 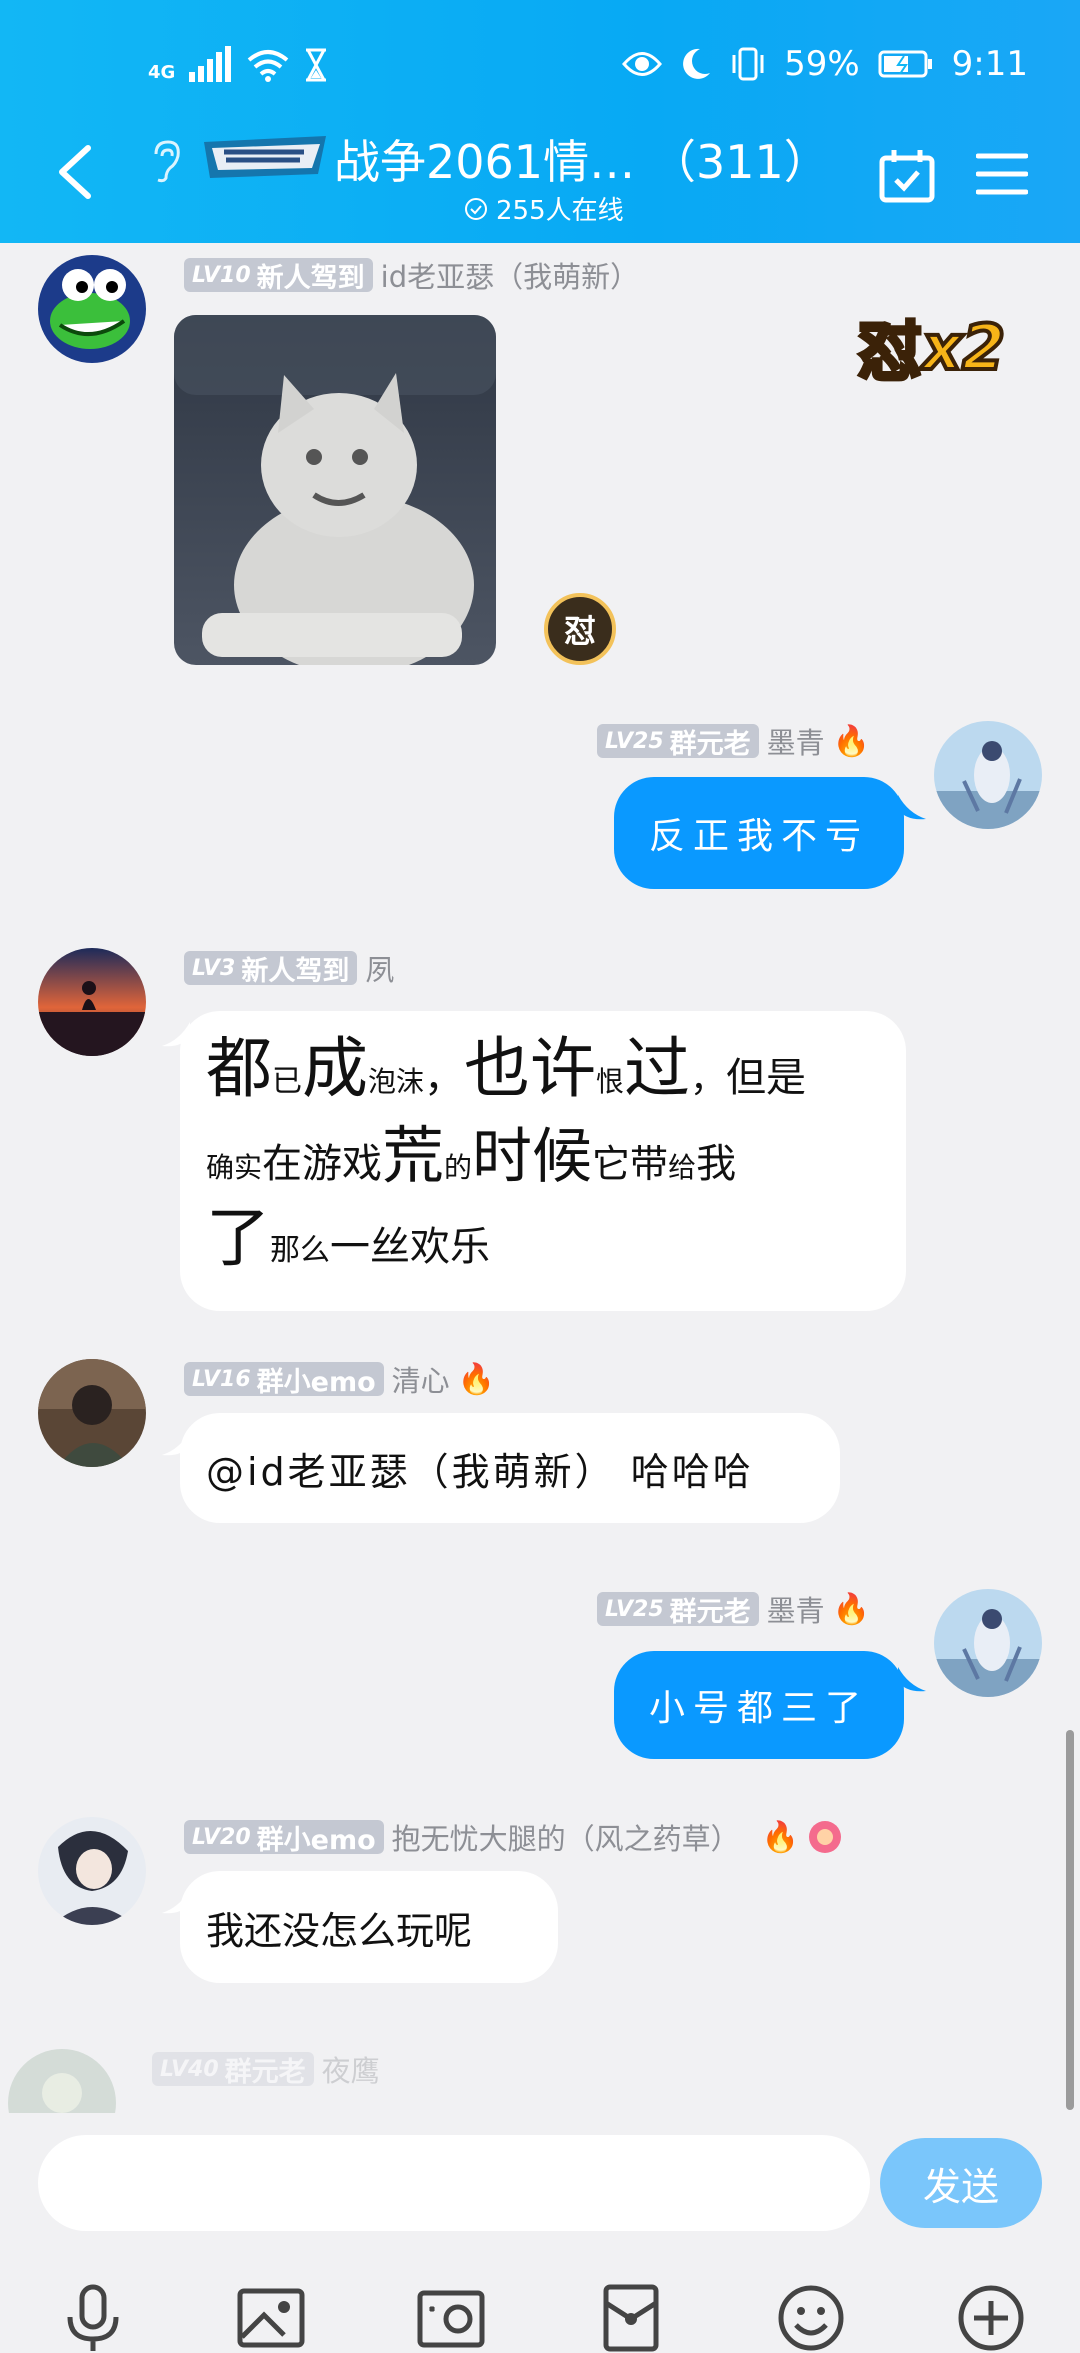 I want to click on chat-header: 4G 59% 9:11 战争2061情… （311） 255人在线, so click(x=540, y=121).